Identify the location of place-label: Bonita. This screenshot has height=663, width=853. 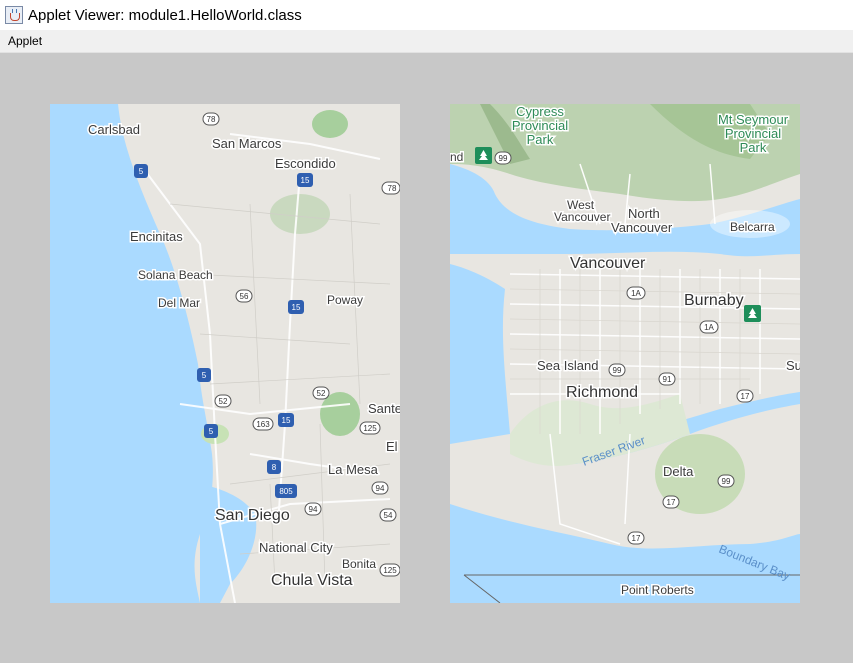
(359, 564).